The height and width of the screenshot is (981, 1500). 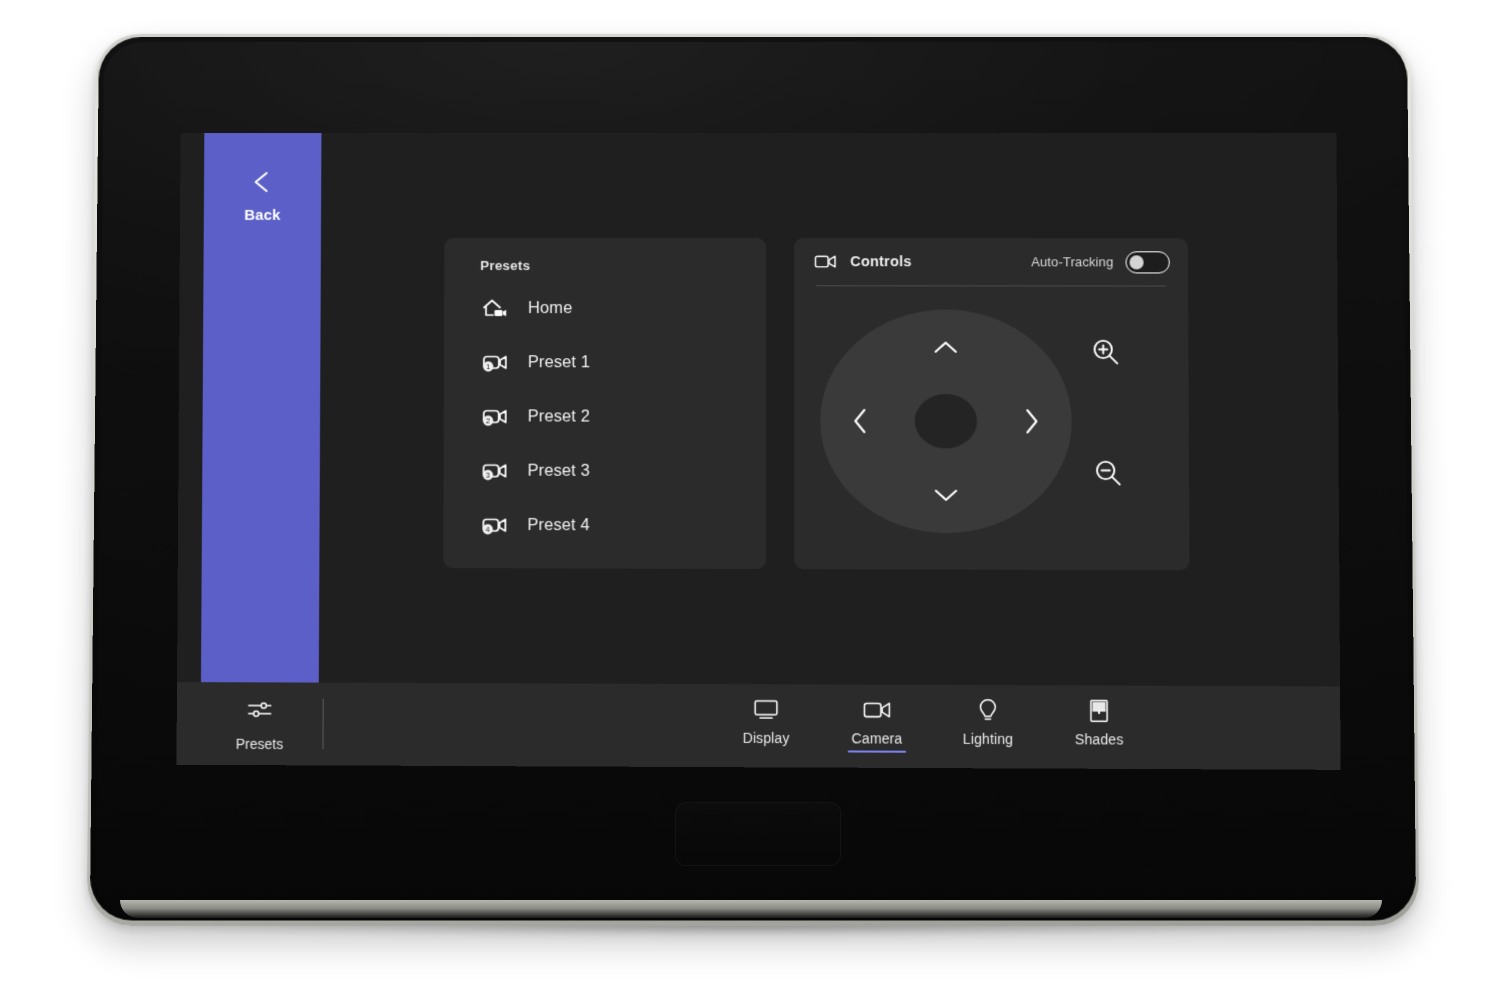 What do you see at coordinates (766, 709) in the screenshot?
I see `monitor-icon` at bounding box center [766, 709].